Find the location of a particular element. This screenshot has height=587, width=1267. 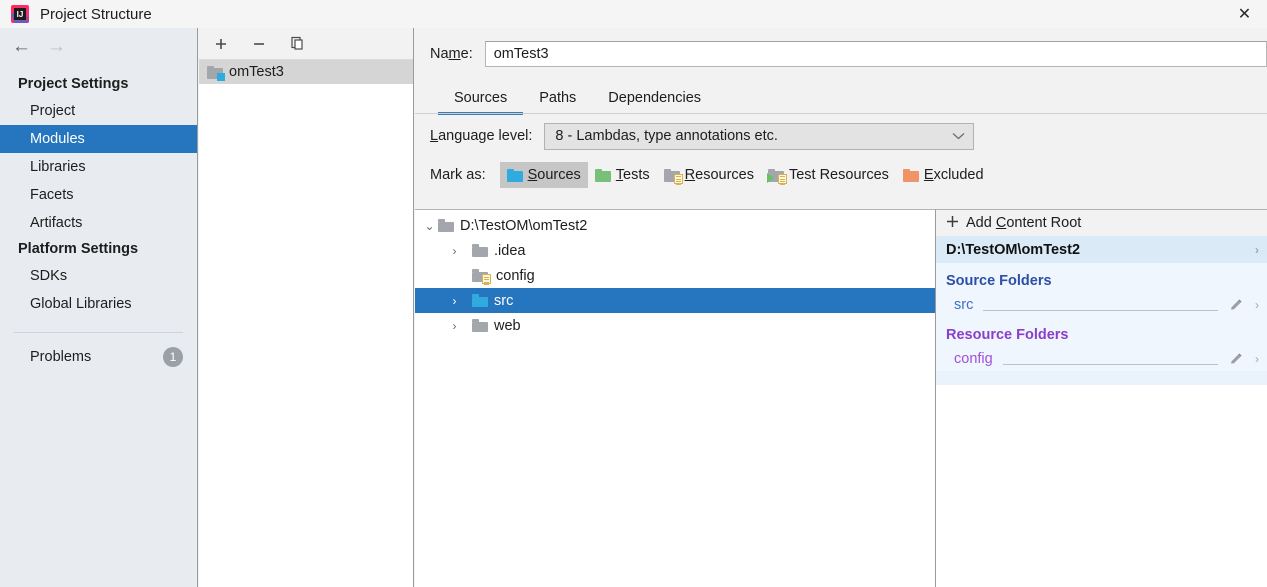

window-title: Project Structure is located at coordinates (96, 14).